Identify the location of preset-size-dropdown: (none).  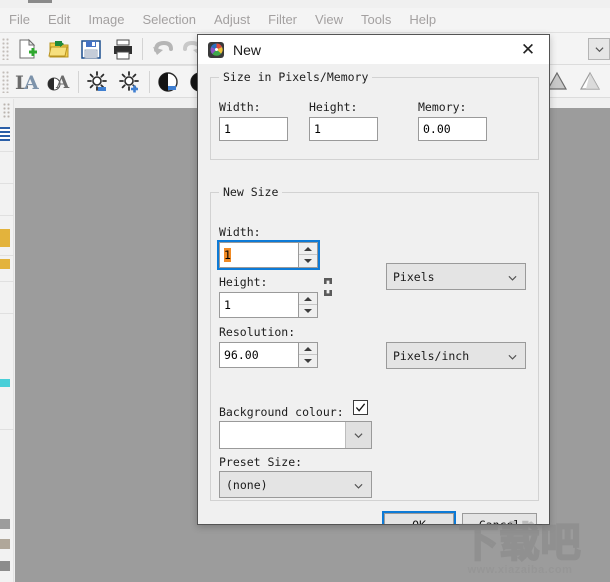
(295, 484).